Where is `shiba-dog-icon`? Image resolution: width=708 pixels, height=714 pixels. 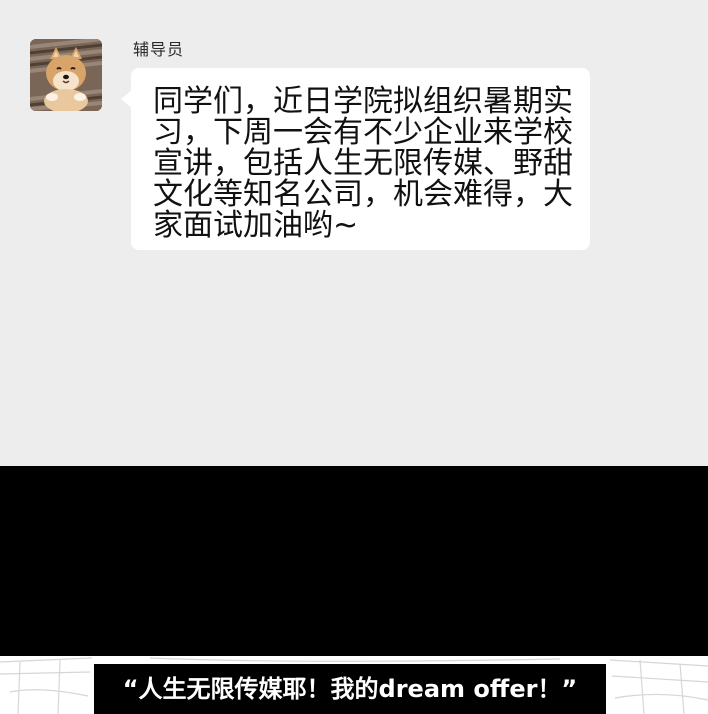 shiba-dog-icon is located at coordinates (66, 75).